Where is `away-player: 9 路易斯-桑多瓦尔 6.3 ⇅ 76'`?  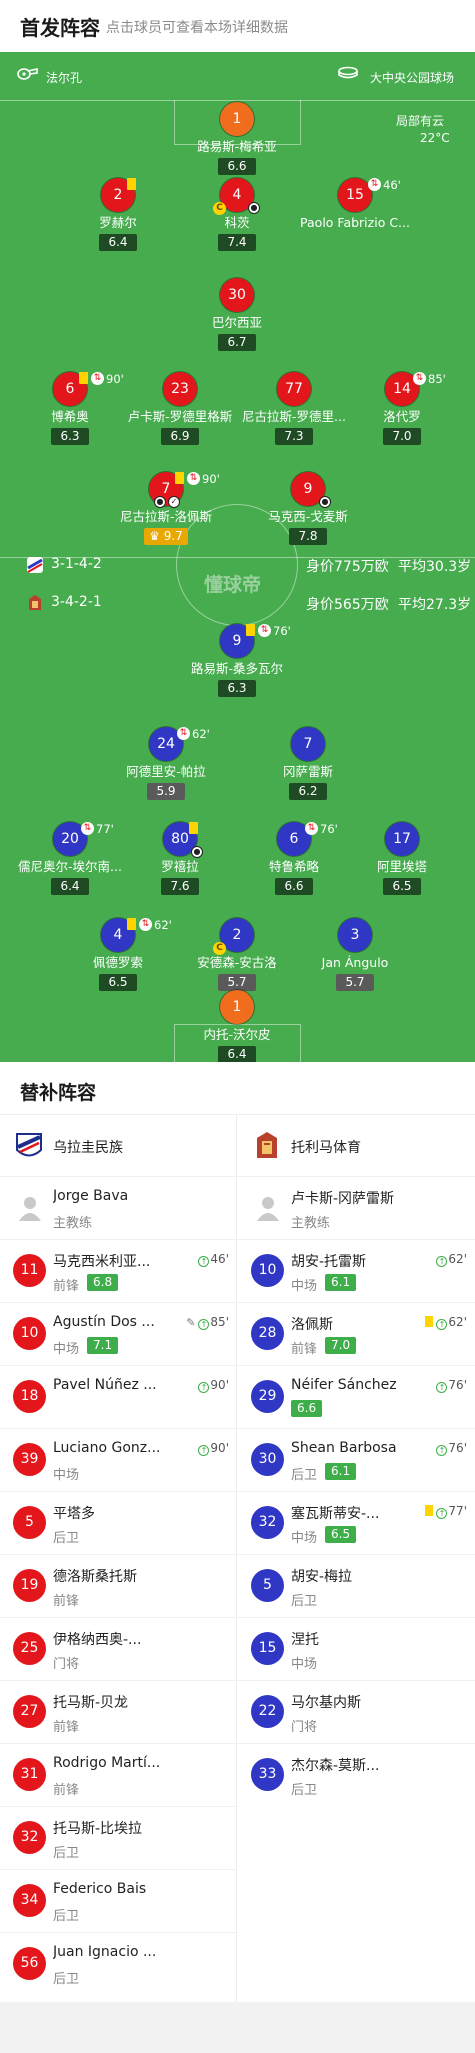 away-player: 9 路易斯-桑多瓦尔 6.3 ⇅ 76' is located at coordinates (237, 660).